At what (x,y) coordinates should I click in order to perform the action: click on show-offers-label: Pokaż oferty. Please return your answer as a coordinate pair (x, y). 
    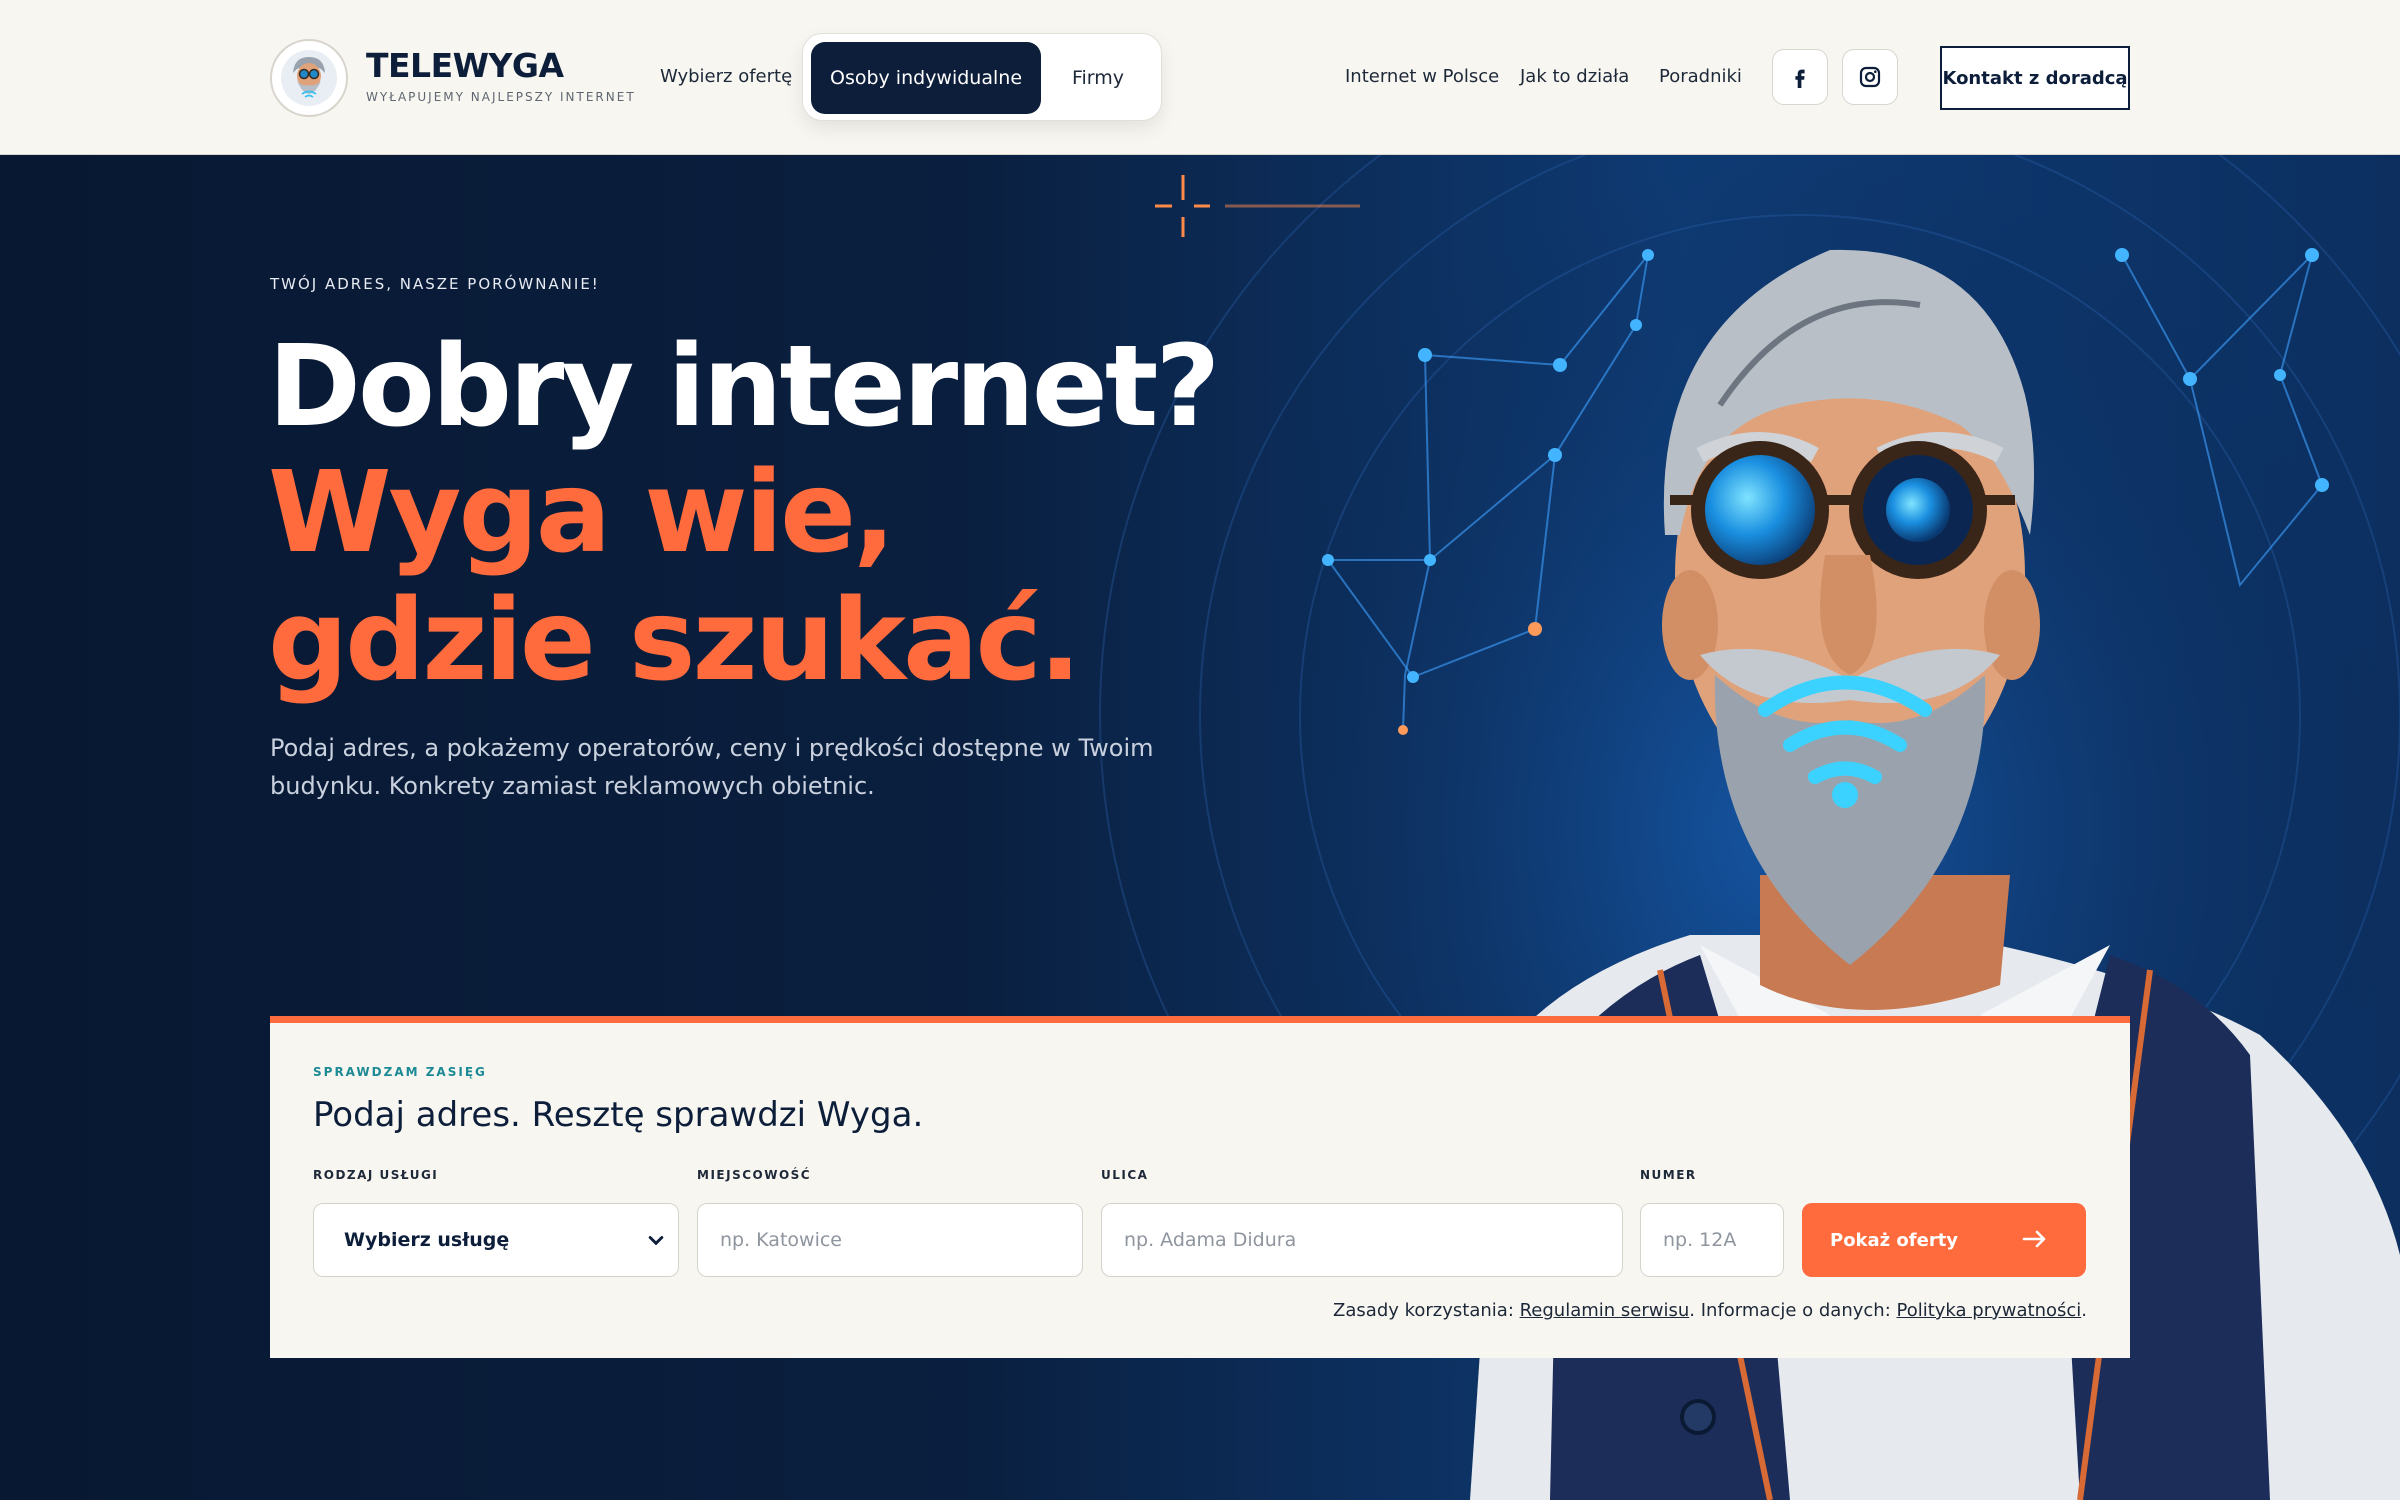
    Looking at the image, I should click on (1894, 1240).